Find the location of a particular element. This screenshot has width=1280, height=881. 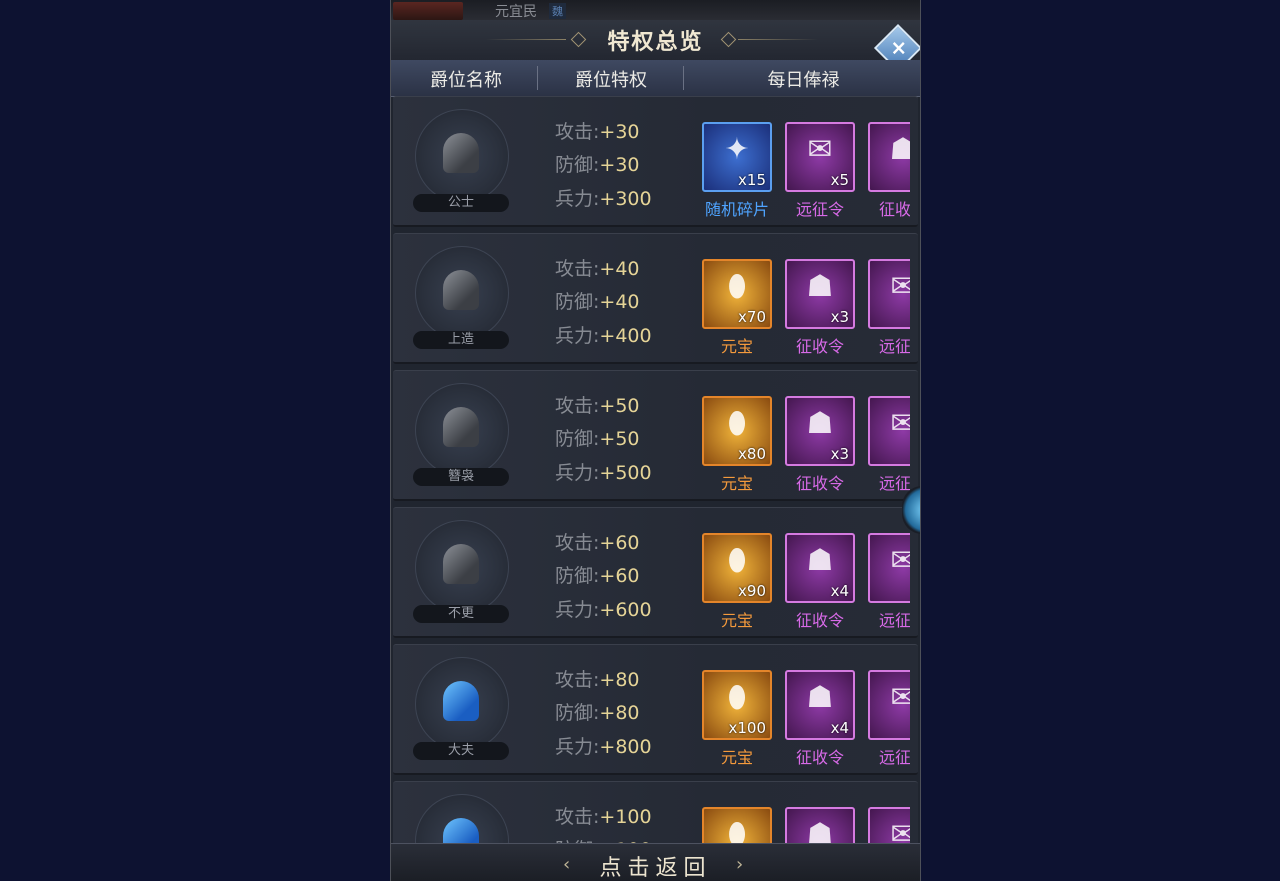

back-button: 点击返回 is located at coordinates (655, 865).